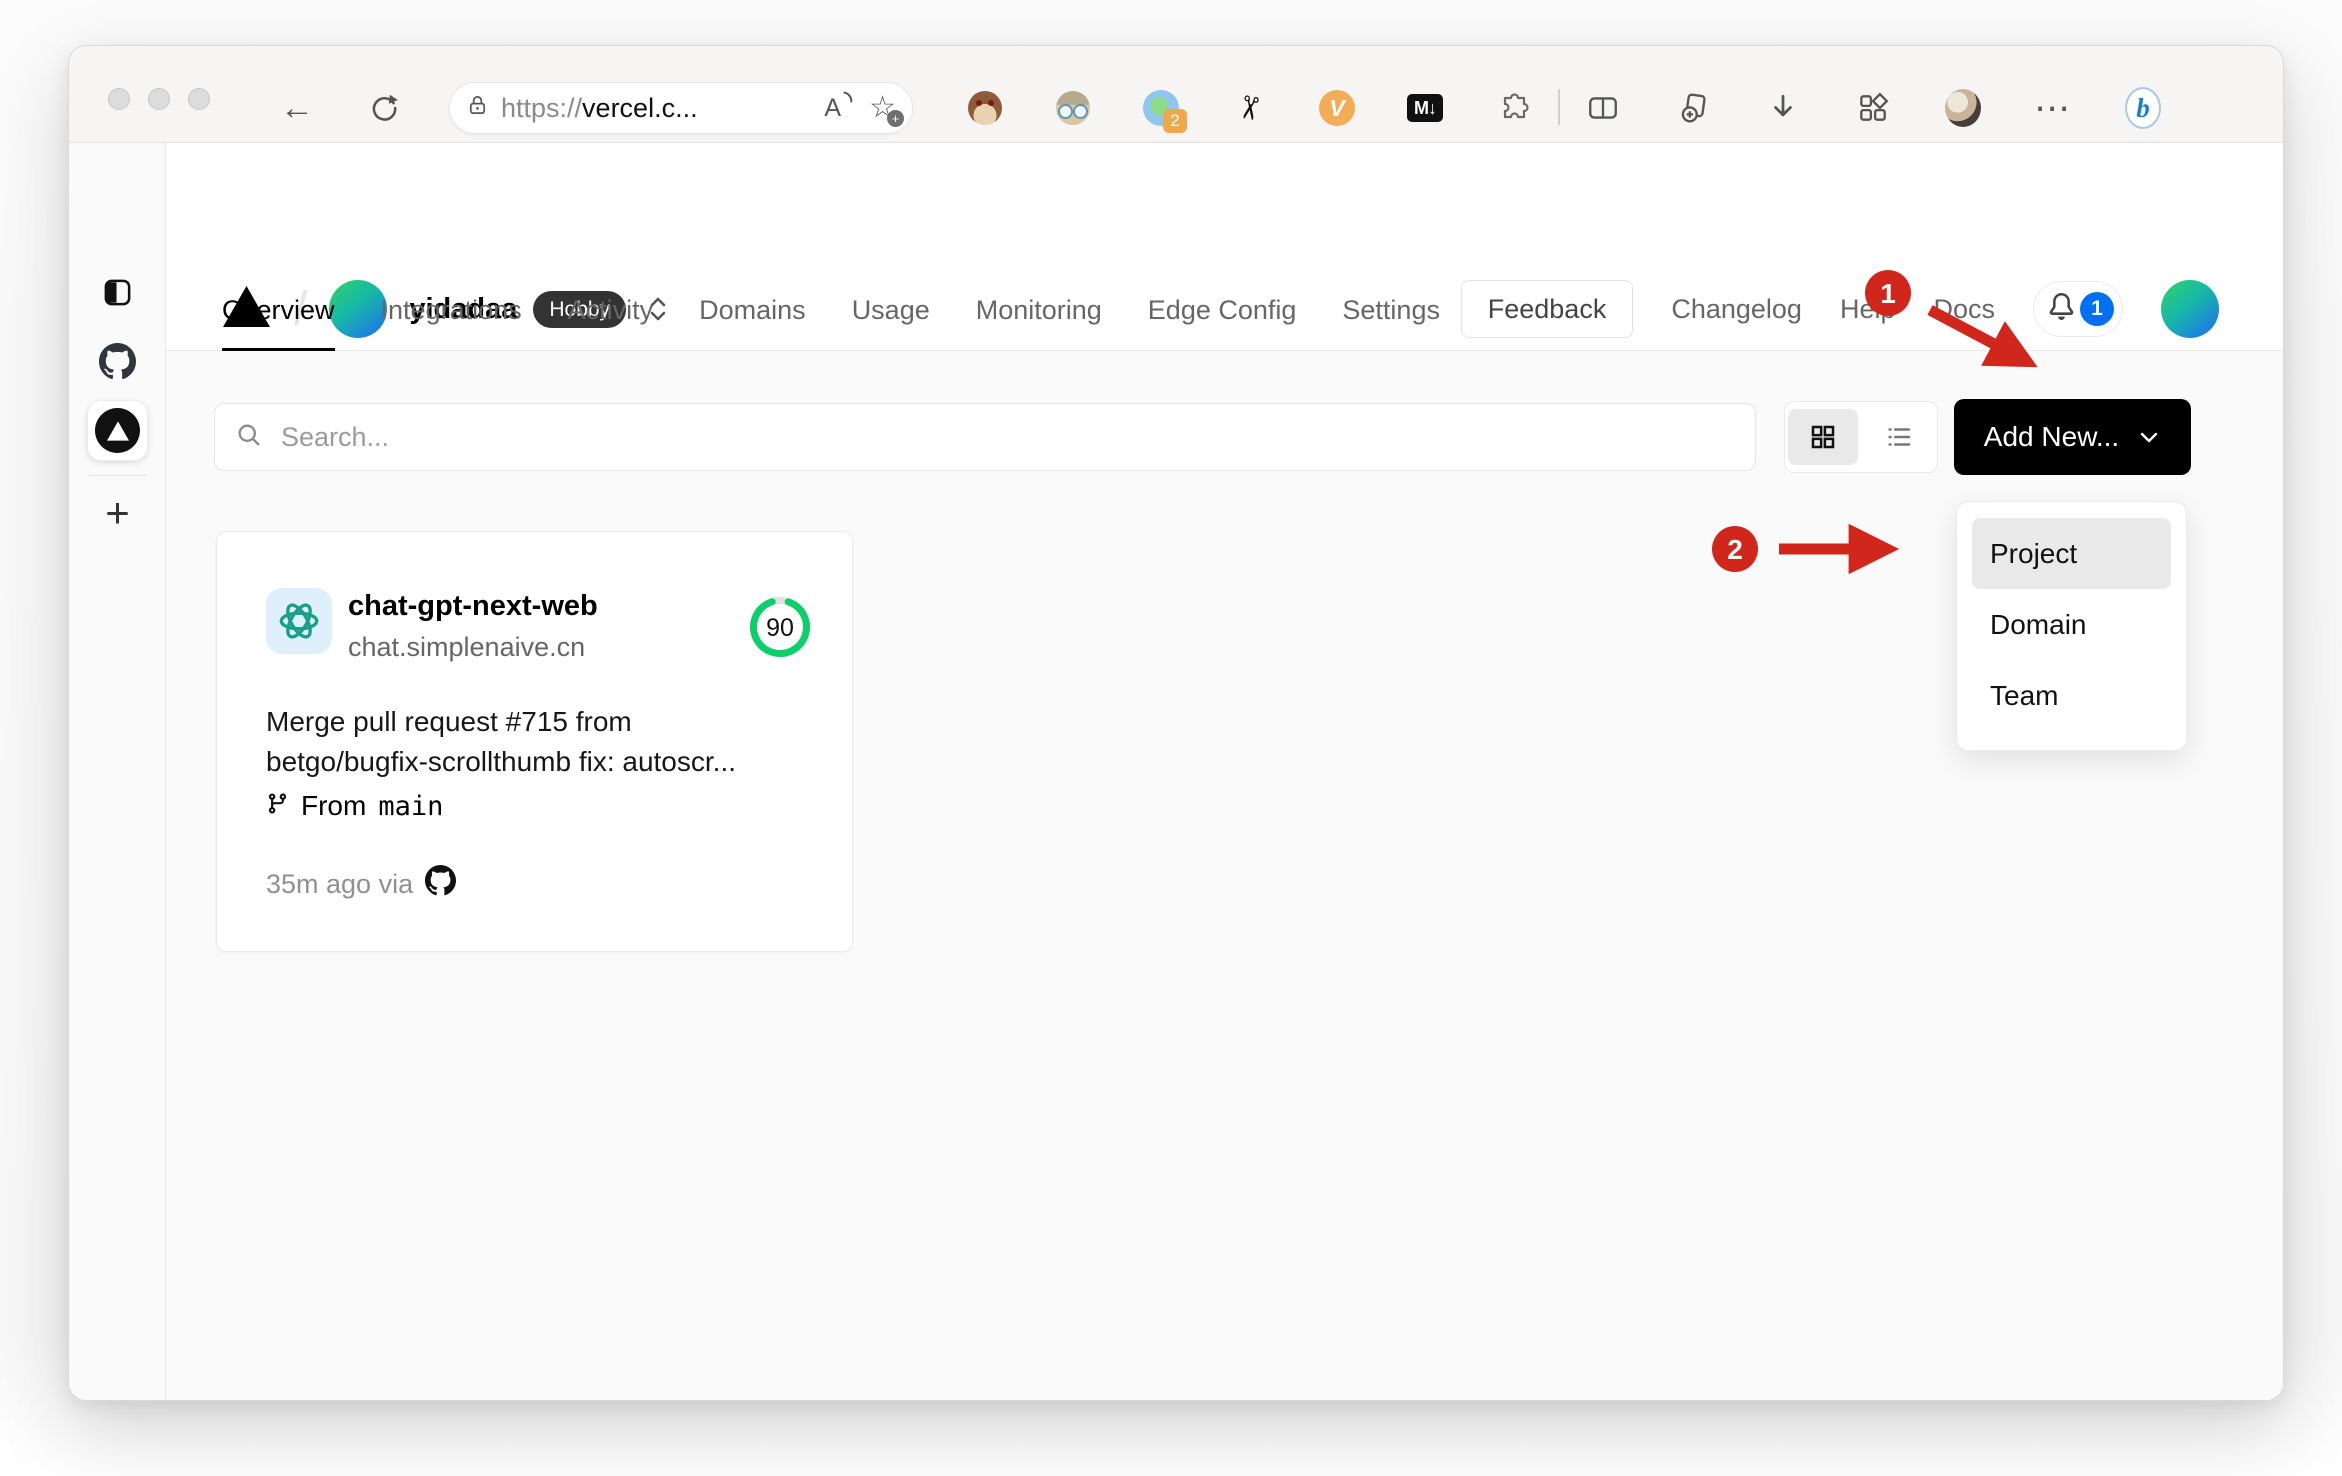 This screenshot has height=1476, width=2342. I want to click on split-screen-icon, so click(1603, 108).